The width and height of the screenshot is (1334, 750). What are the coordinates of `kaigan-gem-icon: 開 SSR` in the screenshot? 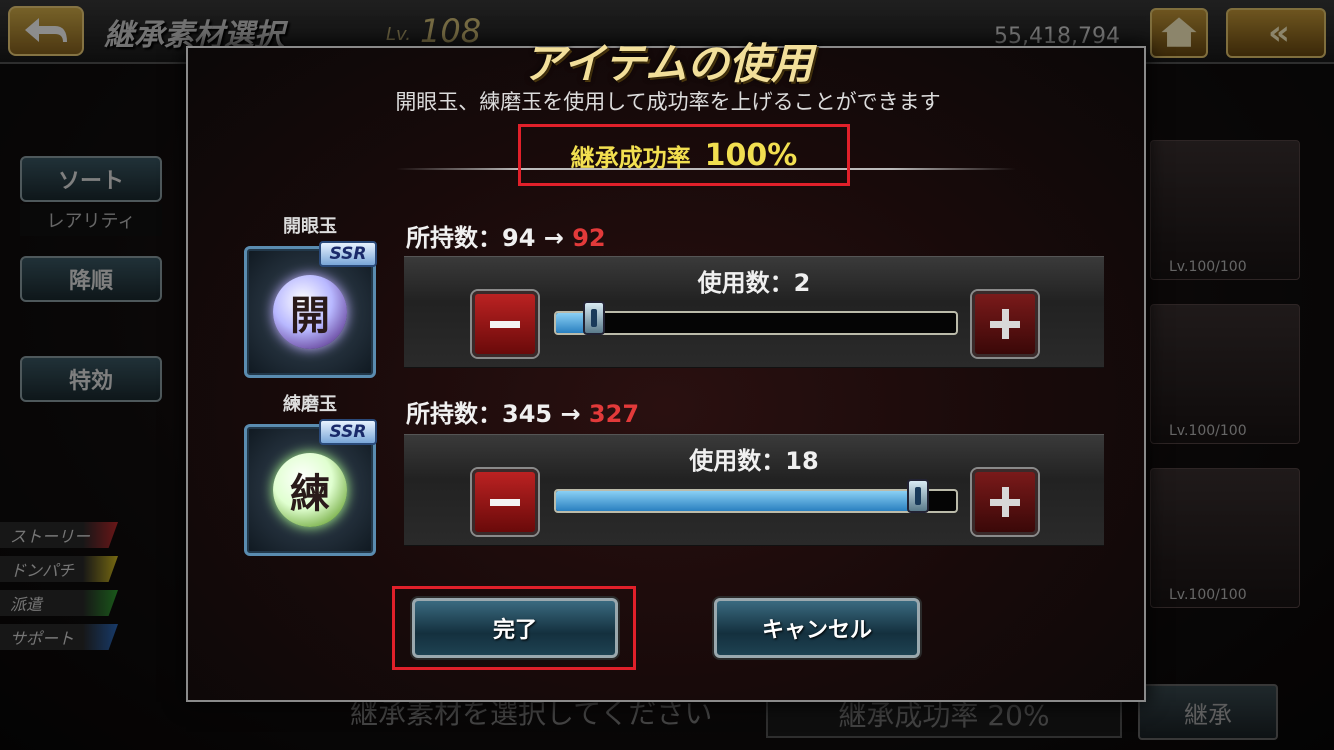 It's located at (310, 309).